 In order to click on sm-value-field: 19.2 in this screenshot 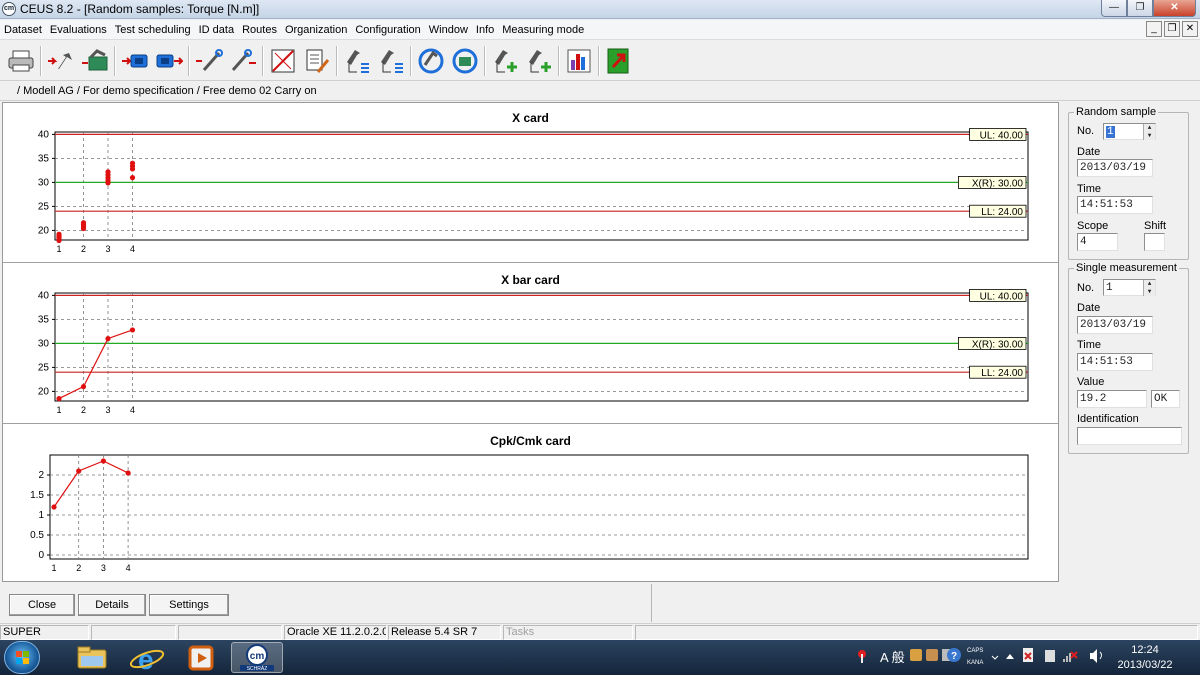, I will do `click(1112, 399)`.